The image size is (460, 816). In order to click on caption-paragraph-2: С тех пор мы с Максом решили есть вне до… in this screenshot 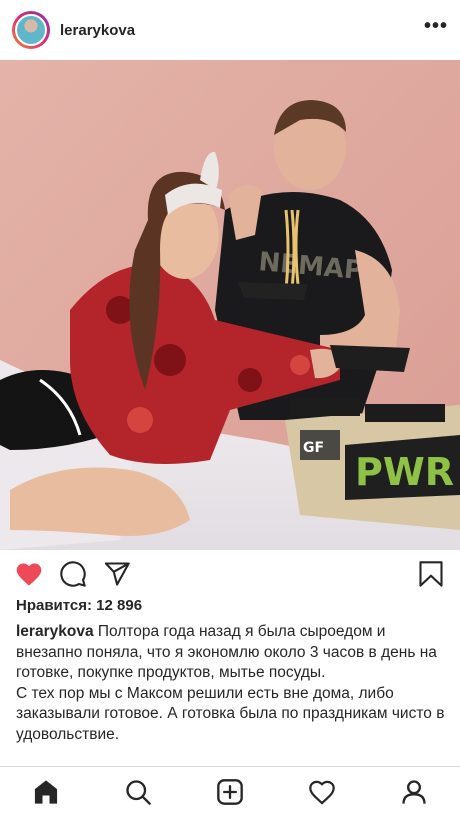, I will do `click(230, 713)`.